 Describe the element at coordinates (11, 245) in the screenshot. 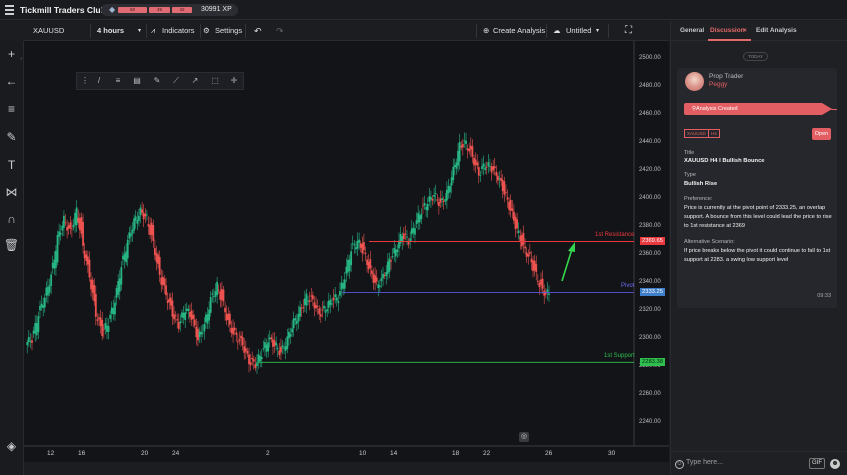

I see `trash-icon: 🗑` at that location.